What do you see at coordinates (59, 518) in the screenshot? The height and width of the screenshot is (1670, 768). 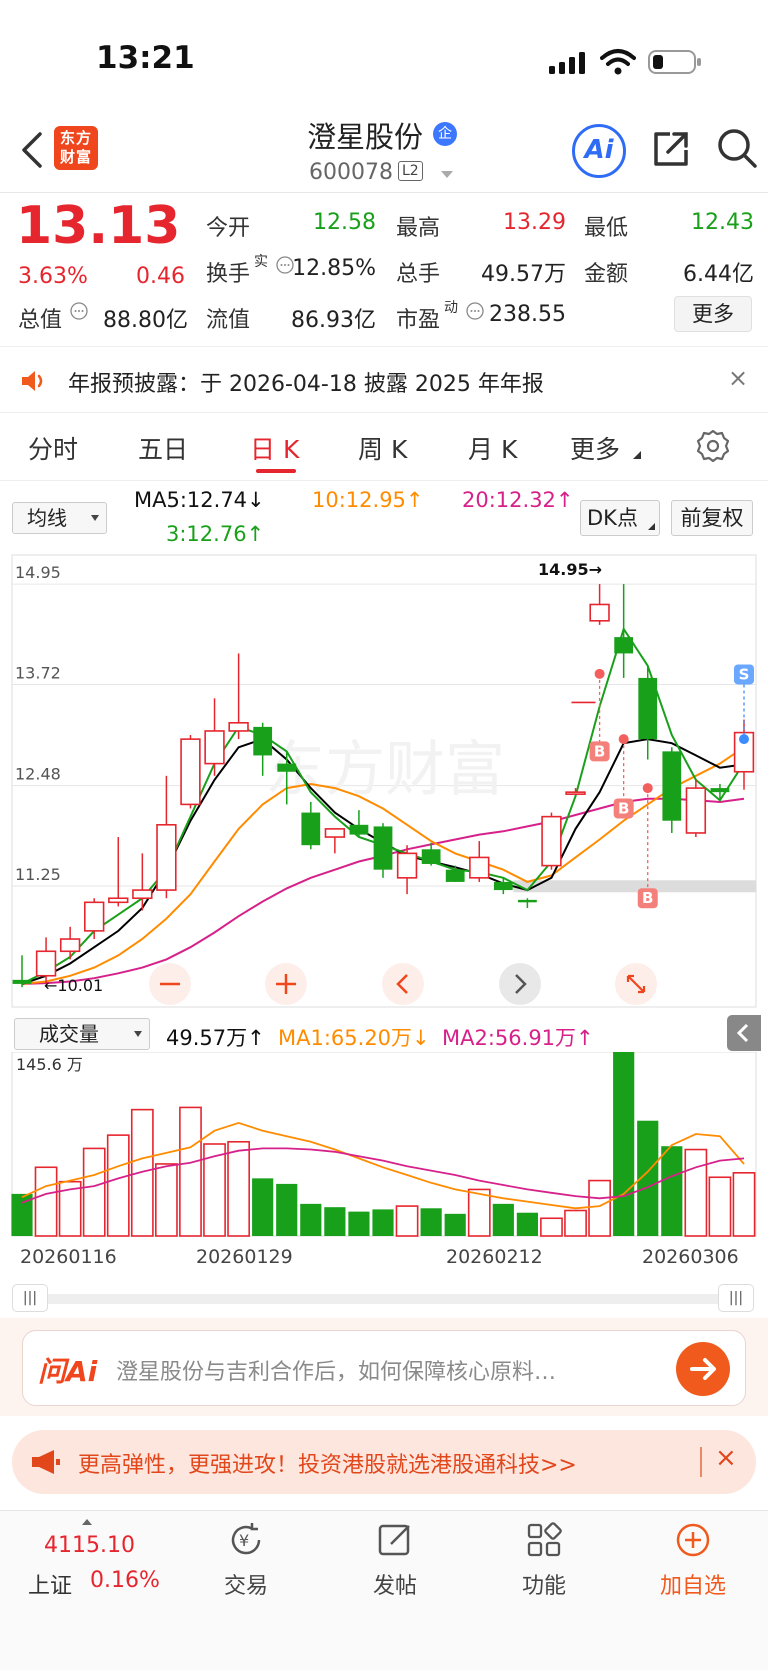 I see `indicator-select: 均线` at bounding box center [59, 518].